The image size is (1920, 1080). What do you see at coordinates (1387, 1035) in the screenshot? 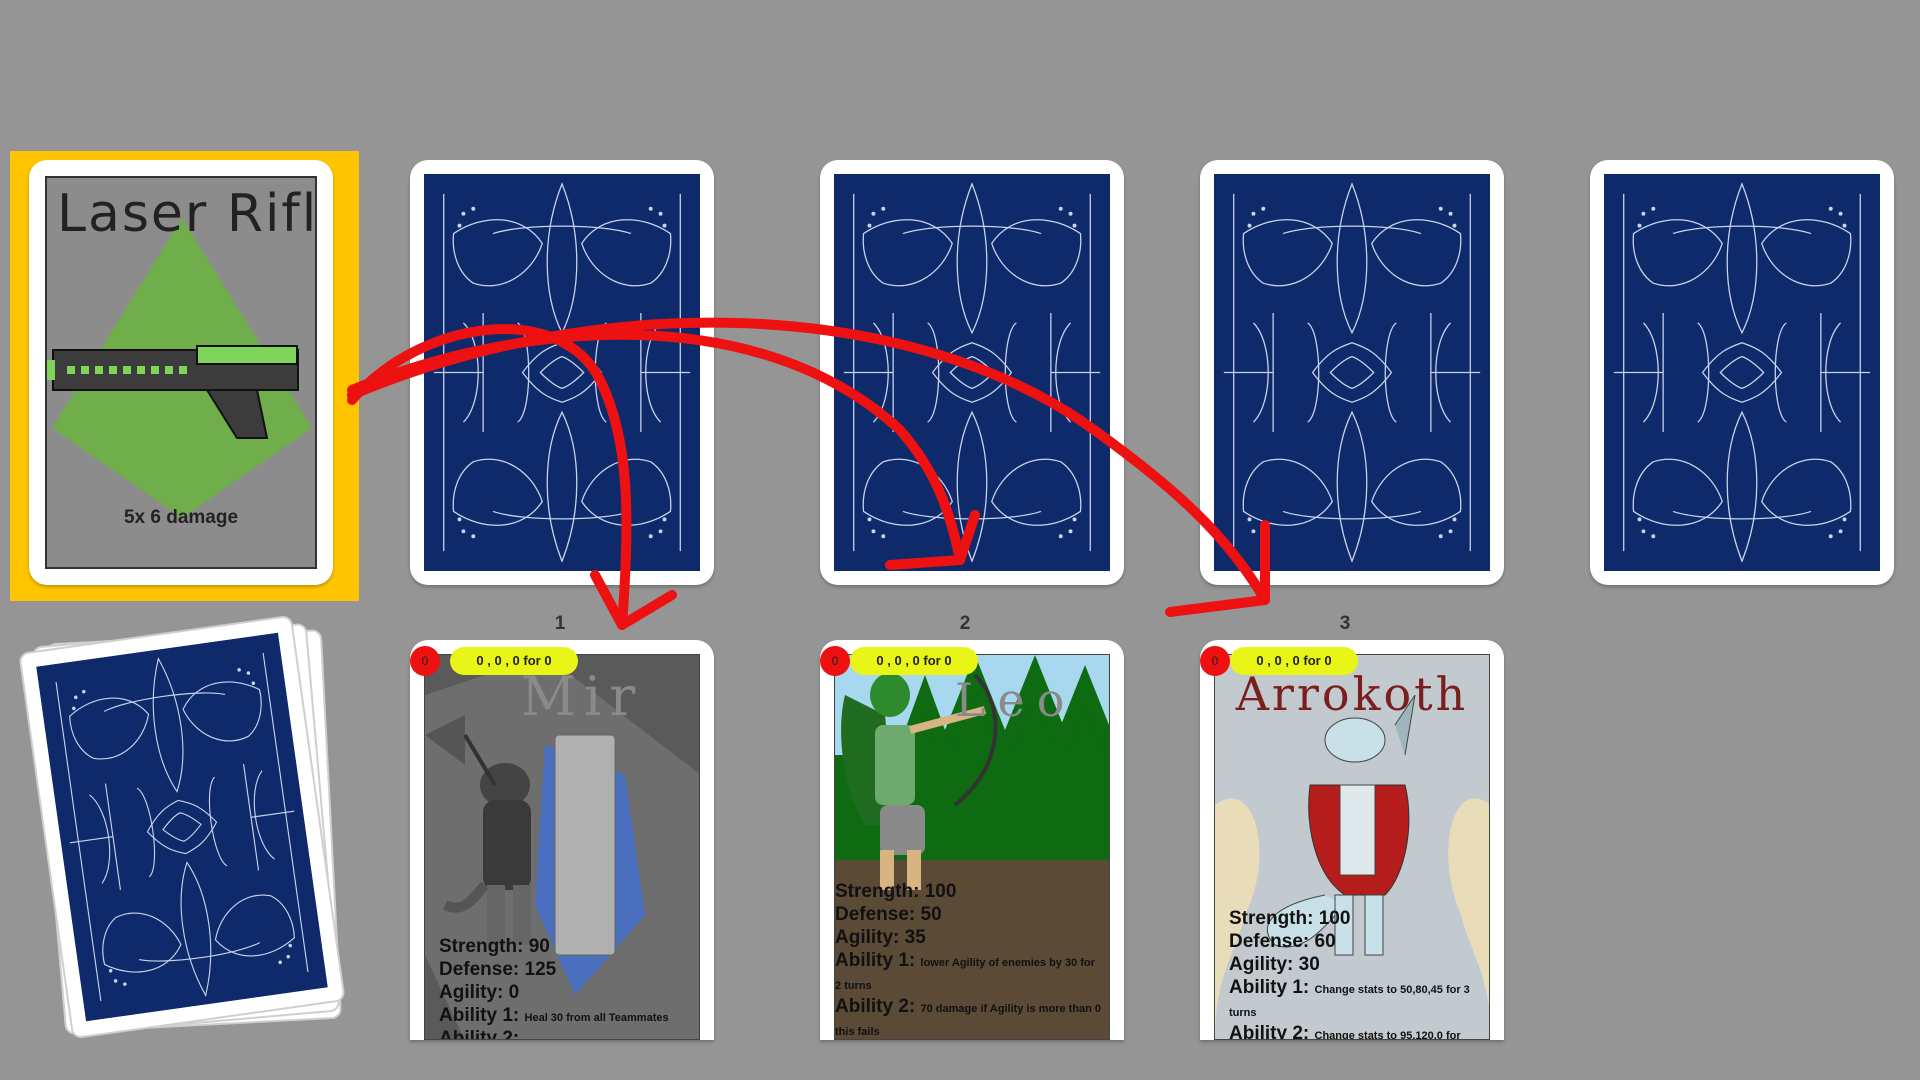
I see `ability-2-text: Change stats to 95,120,0 for` at bounding box center [1387, 1035].